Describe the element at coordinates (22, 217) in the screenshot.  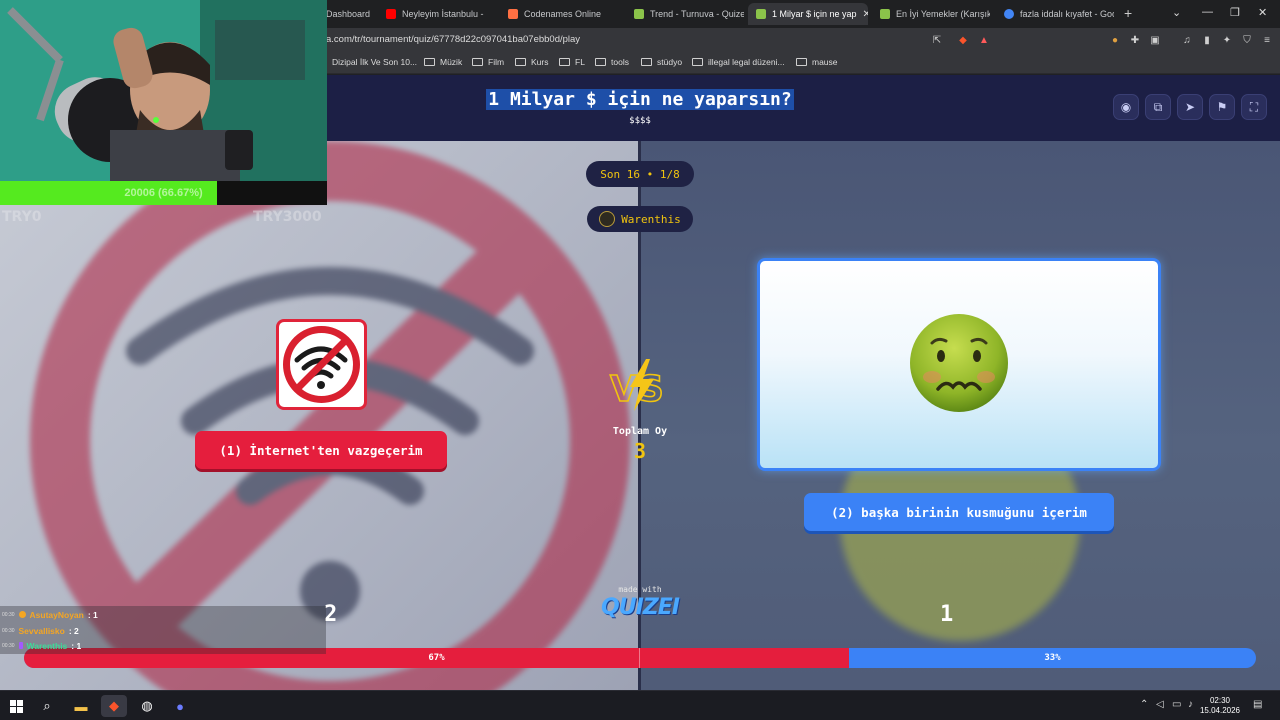
I see `donation-goal-min: TRY0` at that location.